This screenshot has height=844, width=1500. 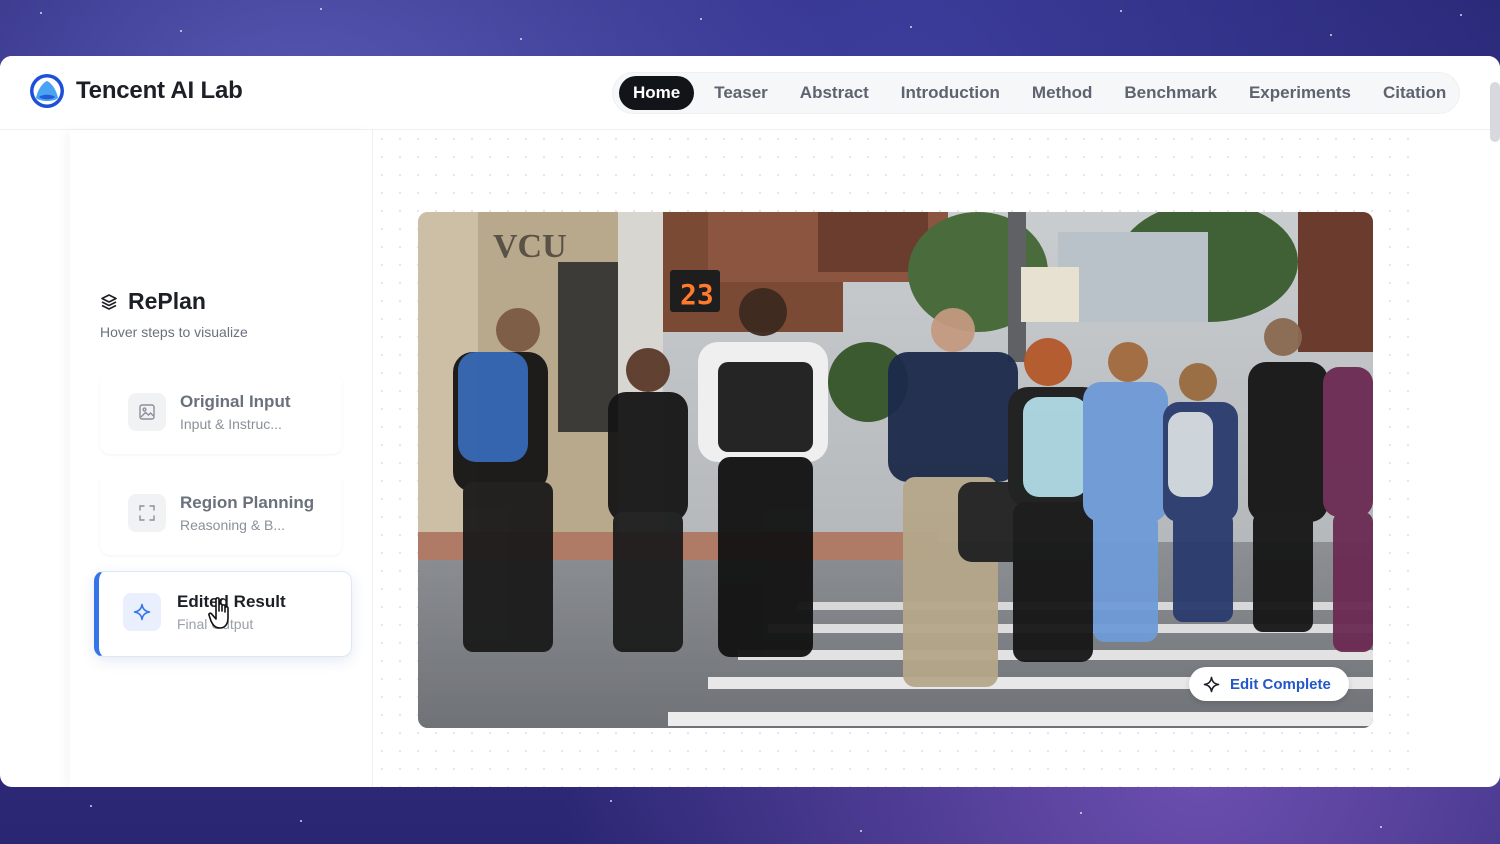 I want to click on nav-benchmark: Benchmark, so click(x=1170, y=93).